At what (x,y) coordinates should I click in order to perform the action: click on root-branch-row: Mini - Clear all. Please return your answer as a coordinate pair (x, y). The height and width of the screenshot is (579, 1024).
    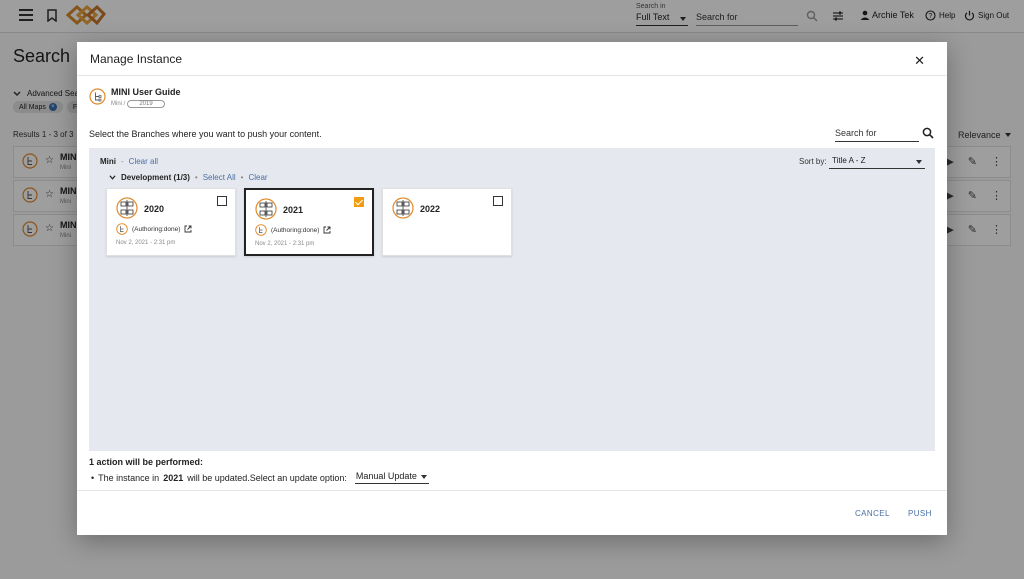
    Looking at the image, I should click on (129, 161).